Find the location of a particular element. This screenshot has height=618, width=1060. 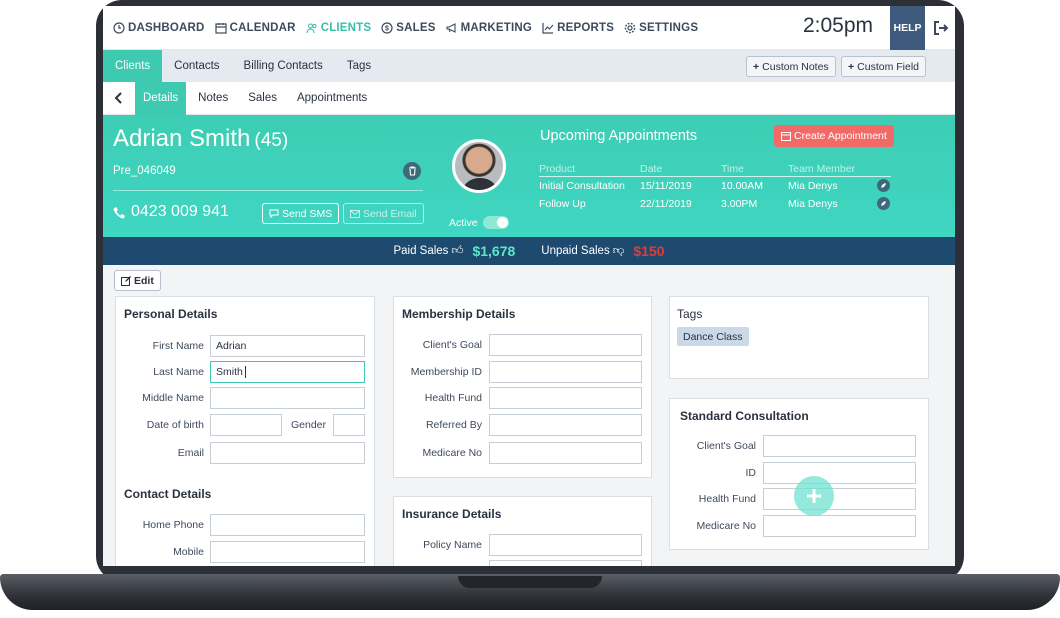

delete-client-button is located at coordinates (412, 171).